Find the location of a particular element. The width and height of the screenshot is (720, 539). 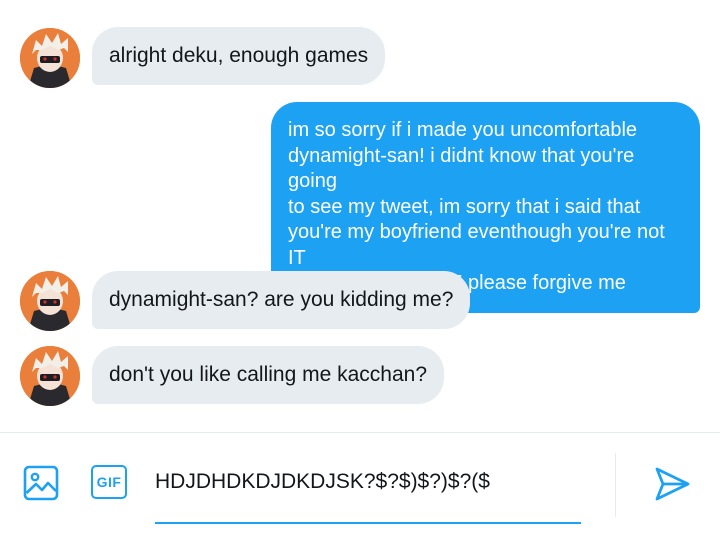

message-text-line: im so sorry if i made you uncomfortable is located at coordinates (463, 130).